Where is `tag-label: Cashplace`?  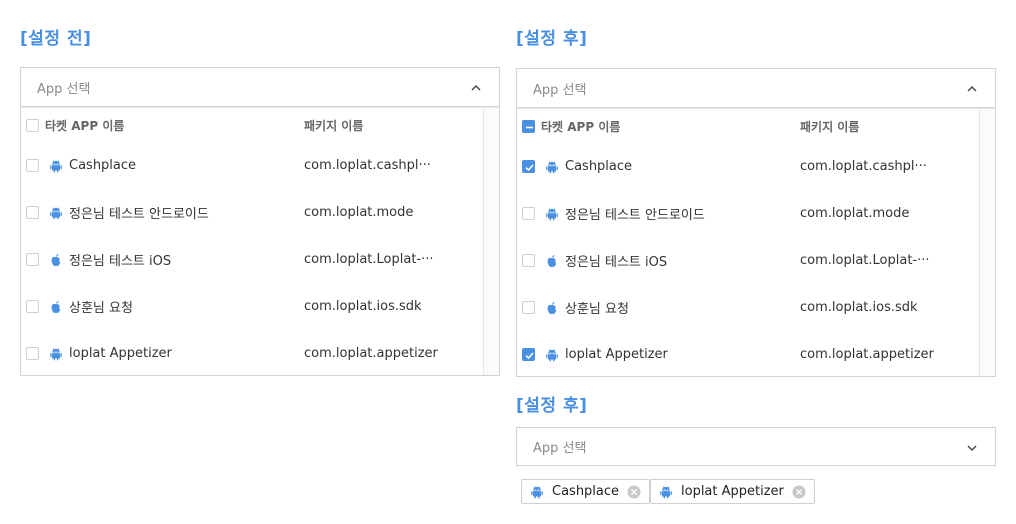
tag-label: Cashplace is located at coordinates (586, 491).